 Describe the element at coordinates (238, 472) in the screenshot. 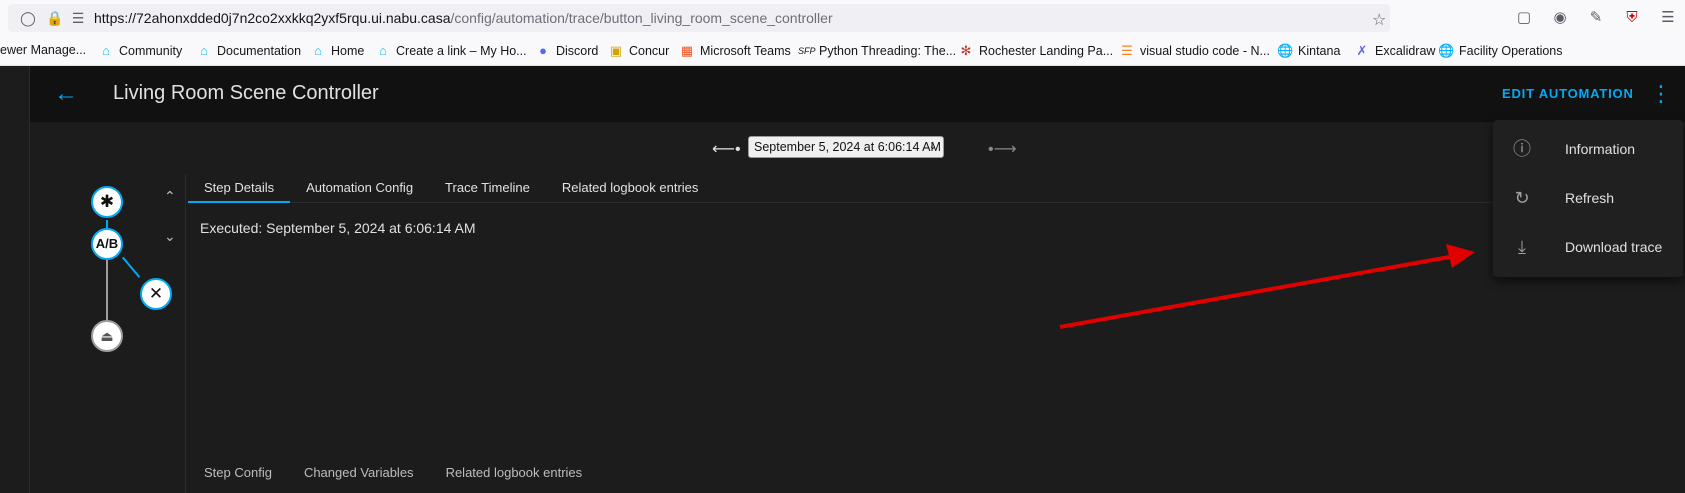

I see `tab-step-config: Step Config` at that location.